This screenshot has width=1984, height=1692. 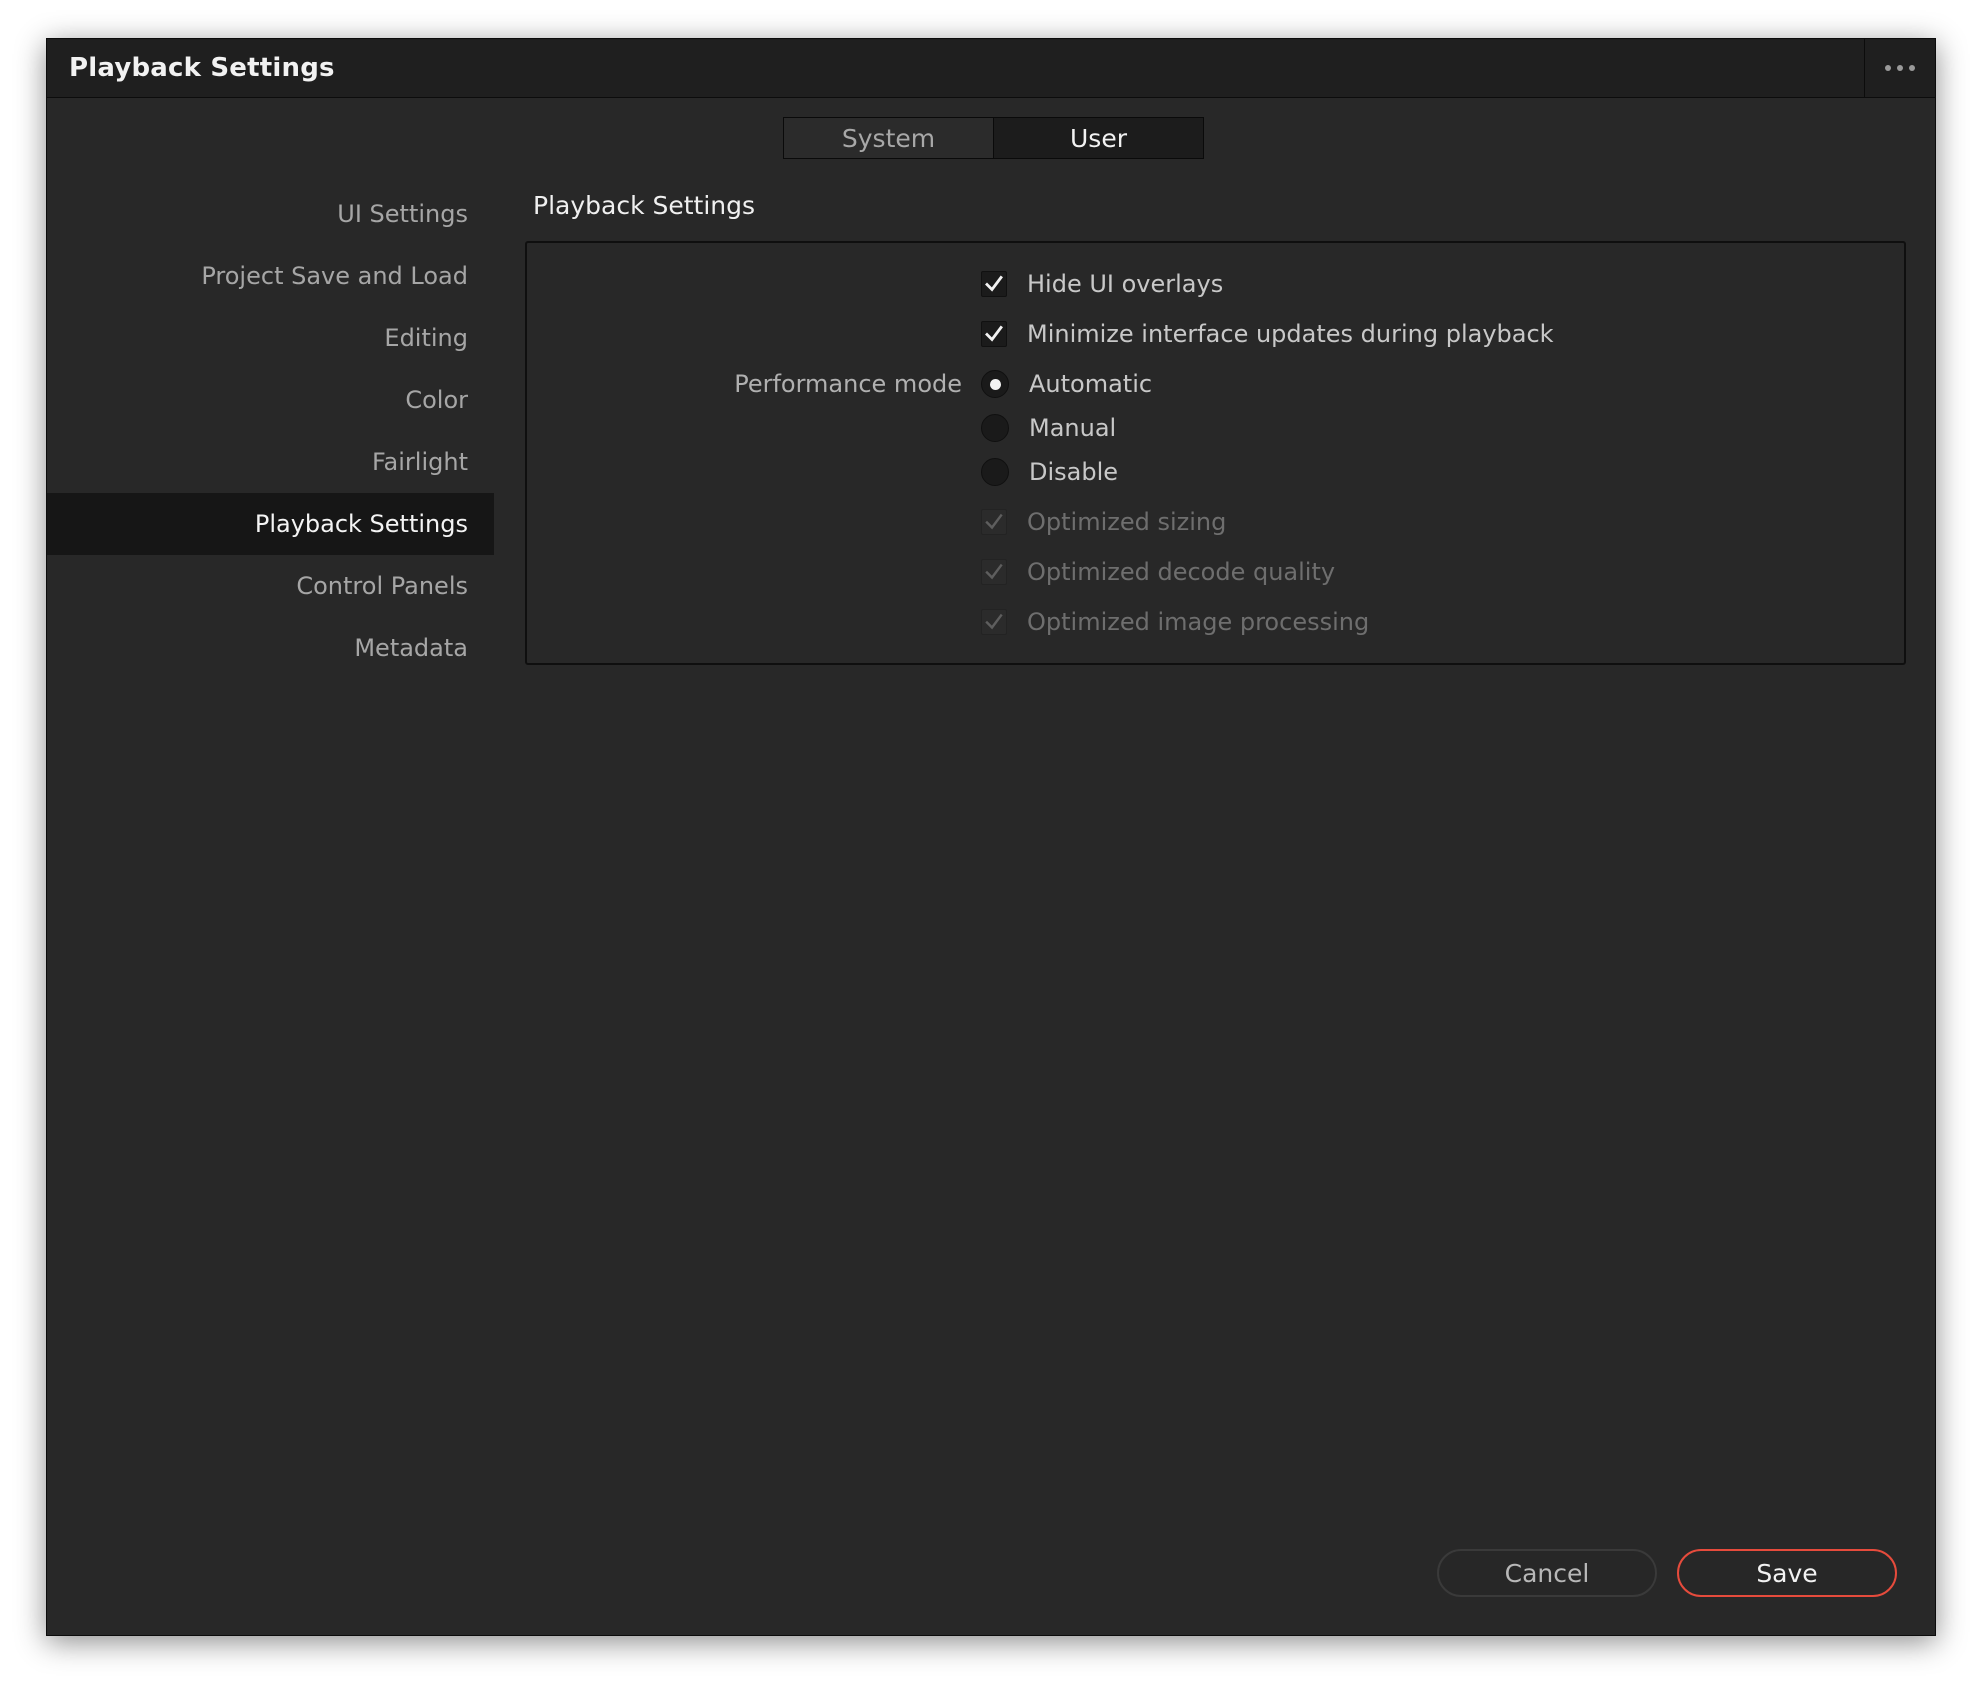 I want to click on sidebar-item-editing: Editing, so click(x=270, y=338).